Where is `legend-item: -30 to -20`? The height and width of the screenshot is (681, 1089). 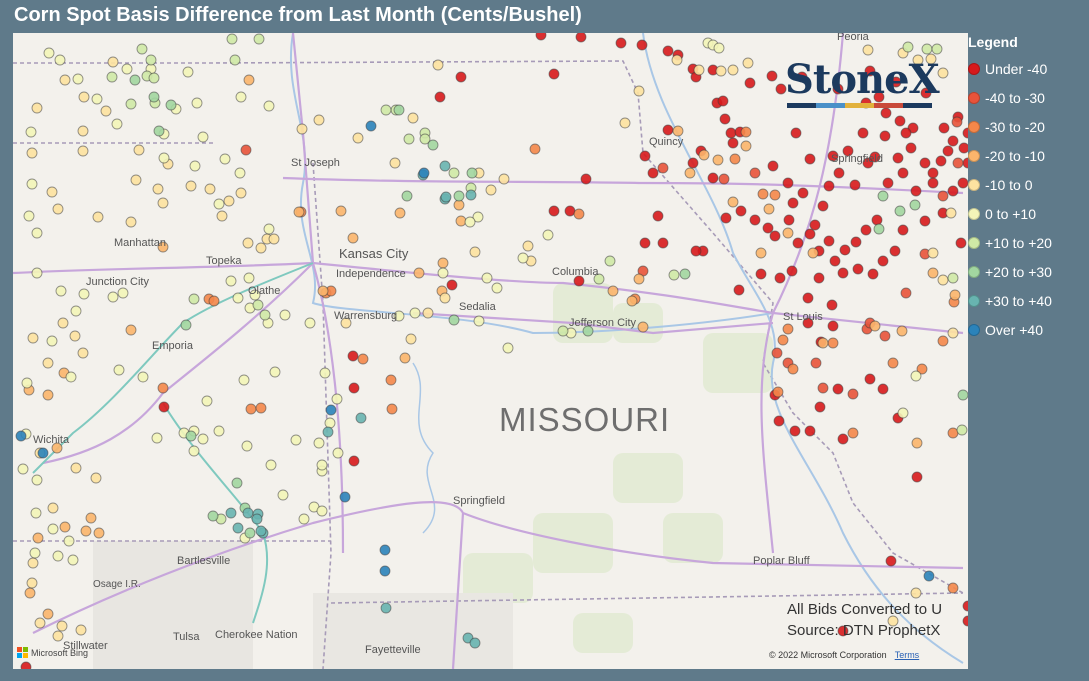 legend-item: -30 to -20 is located at coordinates (1027, 126).